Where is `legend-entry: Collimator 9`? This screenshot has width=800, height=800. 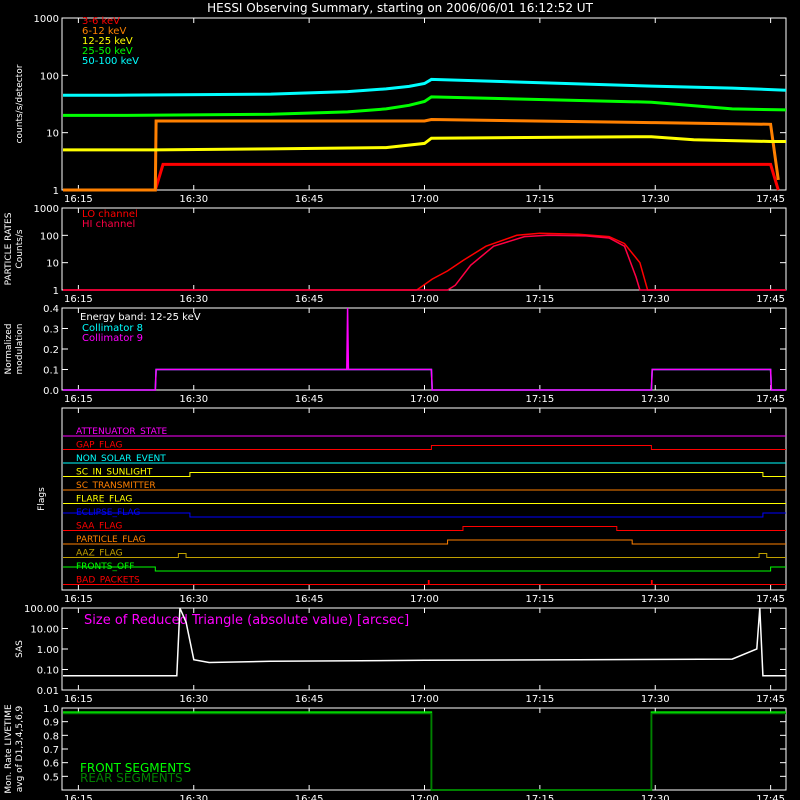
legend-entry: Collimator 9 is located at coordinates (112, 338).